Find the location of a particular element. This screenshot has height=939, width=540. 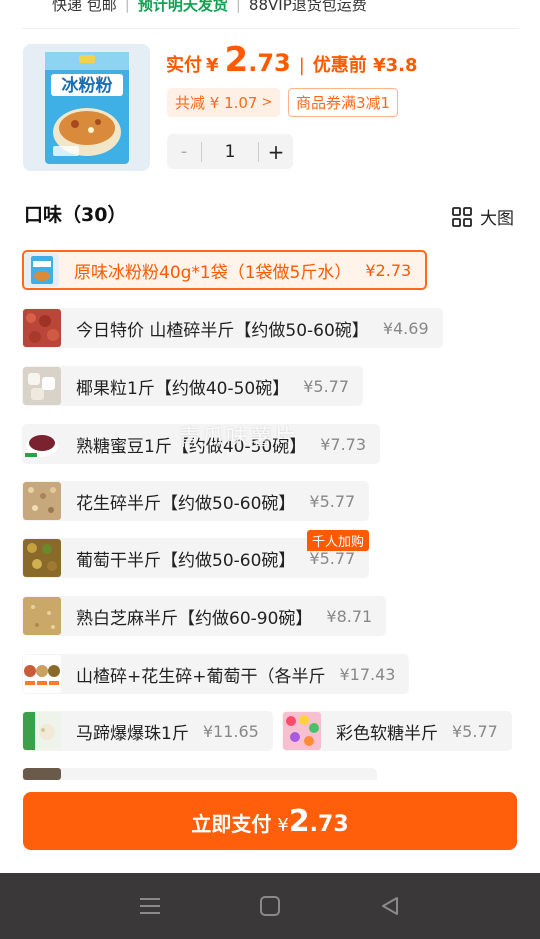

pay-now-button: 立即支付 ¥ 2 .73 is located at coordinates (270, 821).